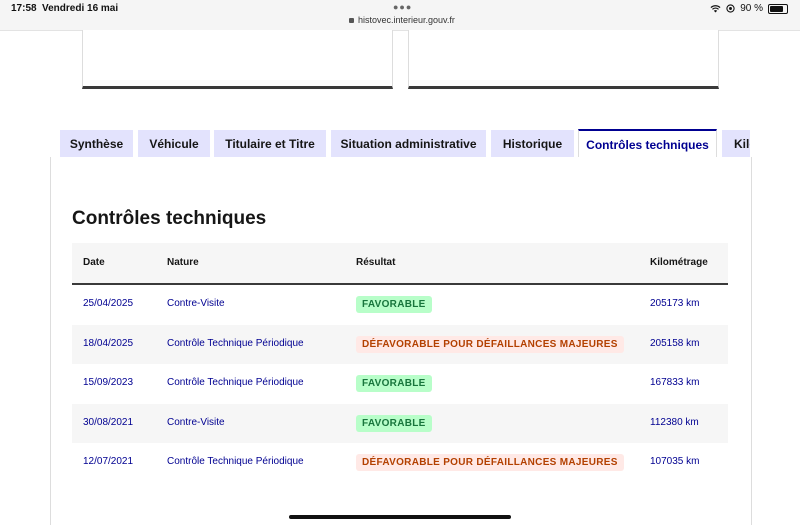 This screenshot has width=800, height=525. What do you see at coordinates (730, 8) in the screenshot?
I see `location-icon` at bounding box center [730, 8].